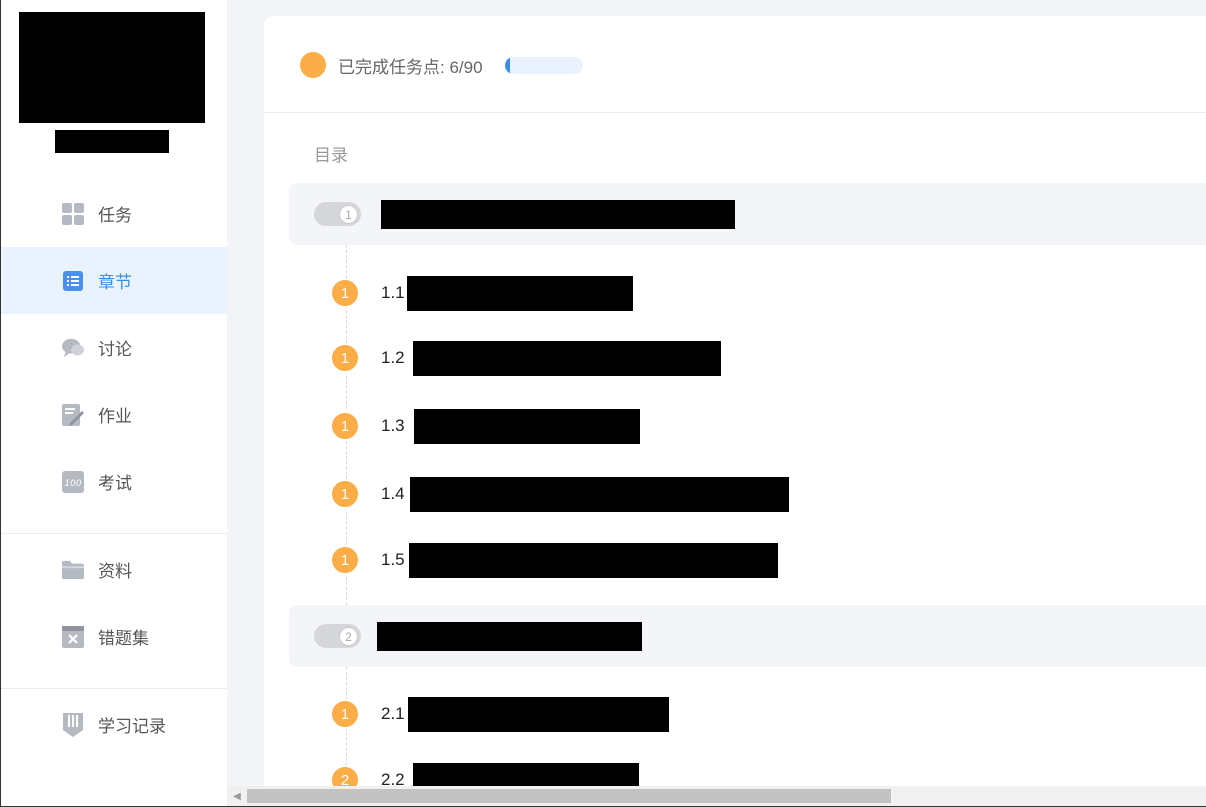 The width and height of the screenshot is (1206, 807). Describe the element at coordinates (337, 214) in the screenshot. I see `chapter-toggle: 1` at that location.